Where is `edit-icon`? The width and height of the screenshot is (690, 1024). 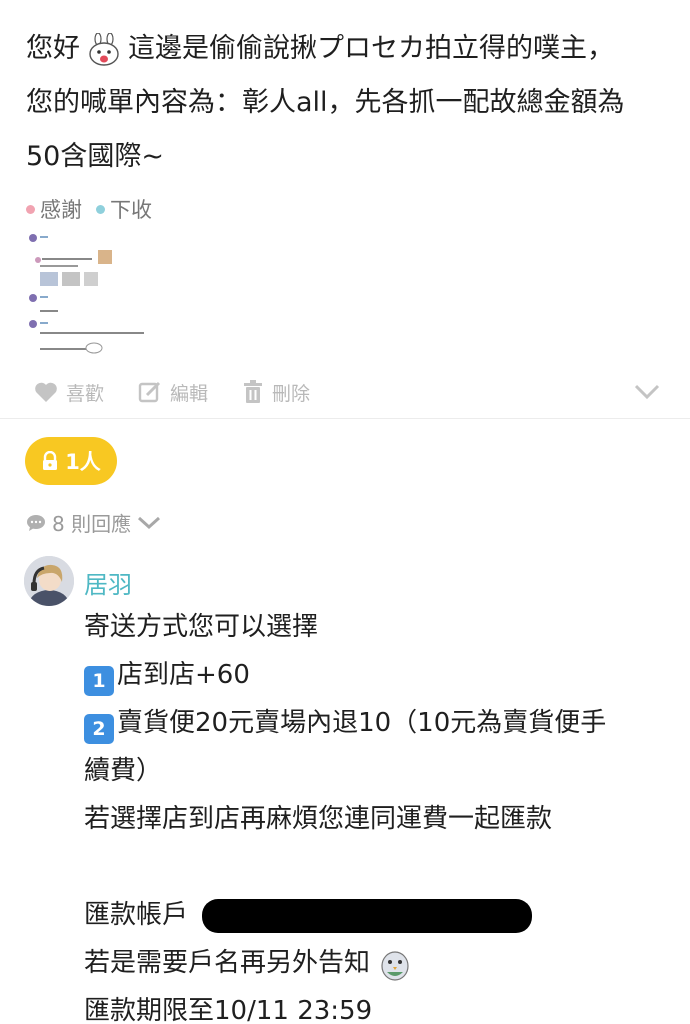 edit-icon is located at coordinates (149, 392).